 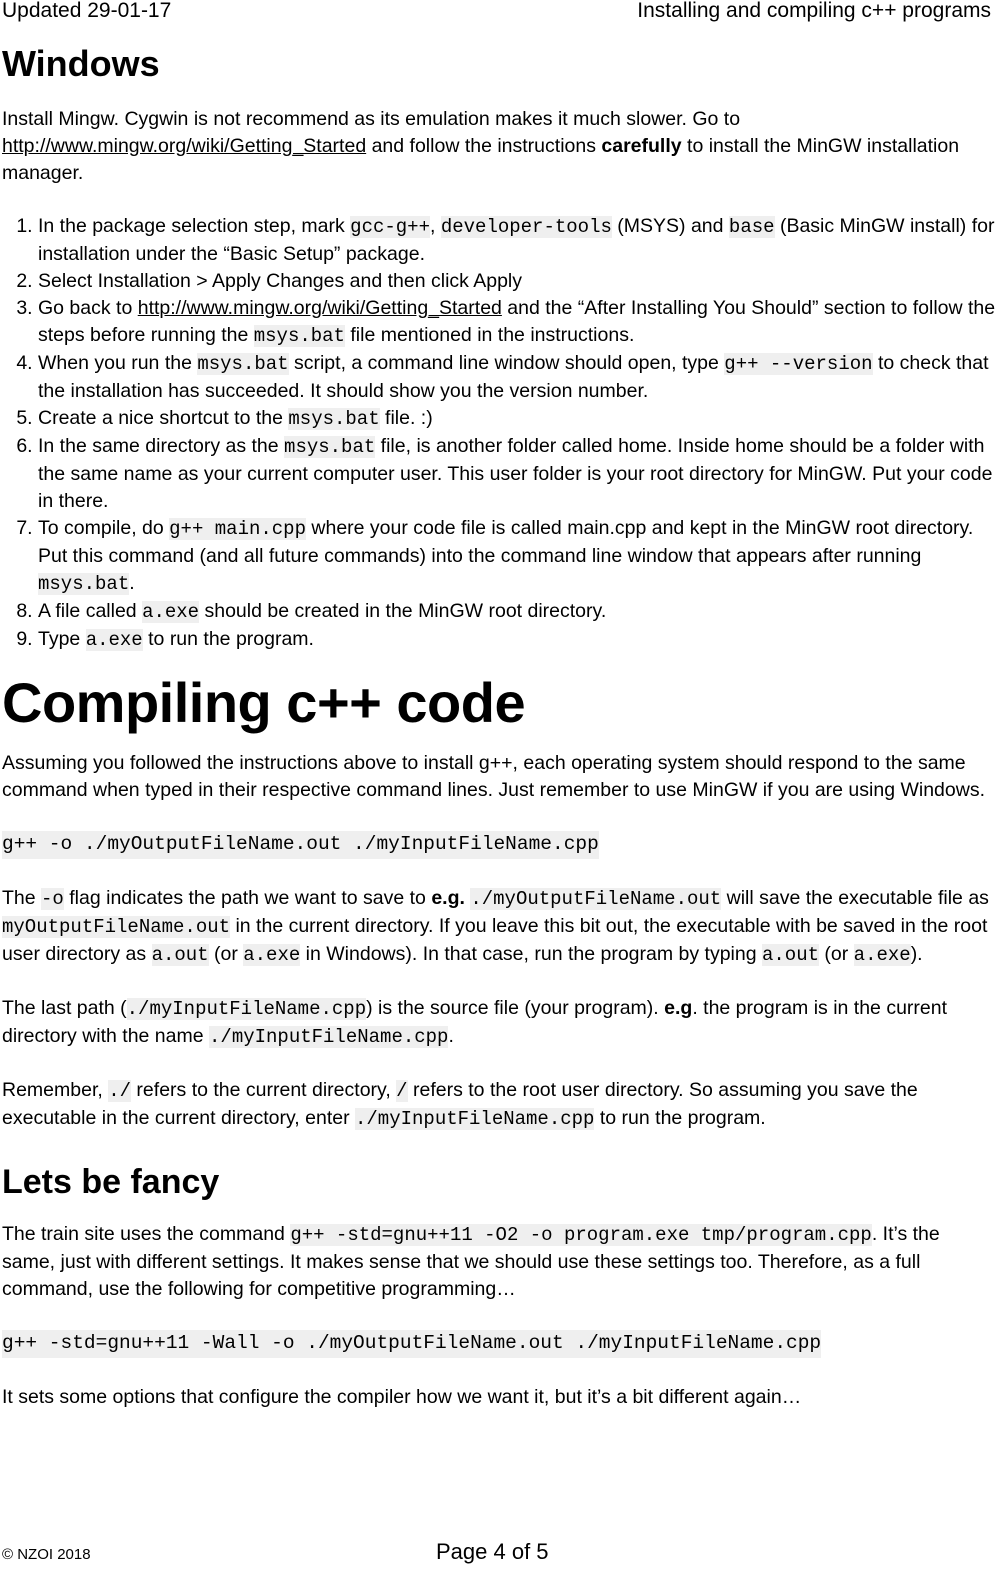 What do you see at coordinates (118, 363) in the screenshot?
I see `text: When you run the` at bounding box center [118, 363].